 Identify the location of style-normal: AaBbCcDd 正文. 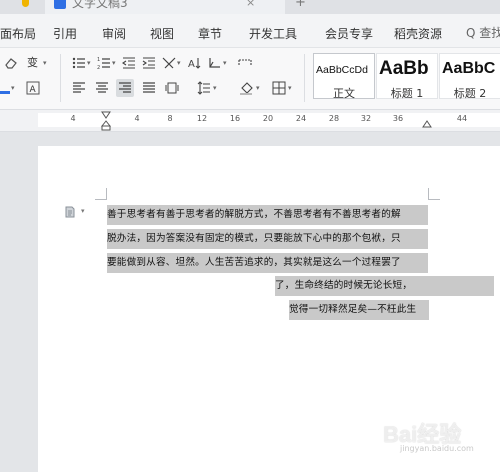
(344, 76).